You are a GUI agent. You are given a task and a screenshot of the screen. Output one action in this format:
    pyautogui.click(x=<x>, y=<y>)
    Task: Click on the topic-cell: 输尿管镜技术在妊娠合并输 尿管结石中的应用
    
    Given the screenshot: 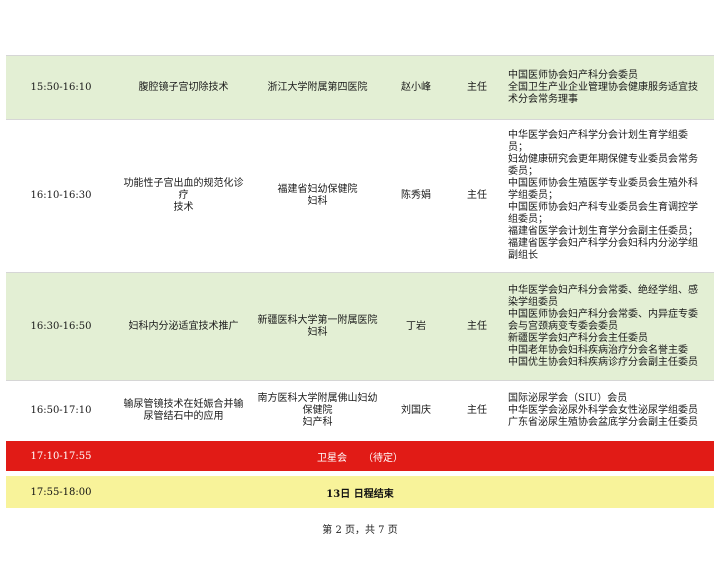 What is the action you would take?
    pyautogui.click(x=183, y=410)
    